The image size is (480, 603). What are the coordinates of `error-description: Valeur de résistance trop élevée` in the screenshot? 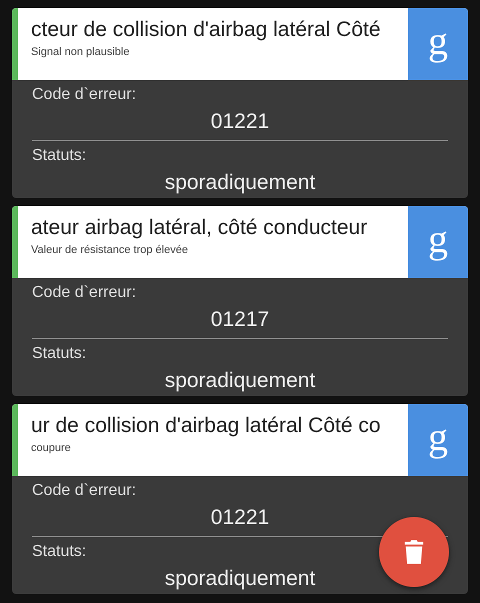 It's located at (110, 250).